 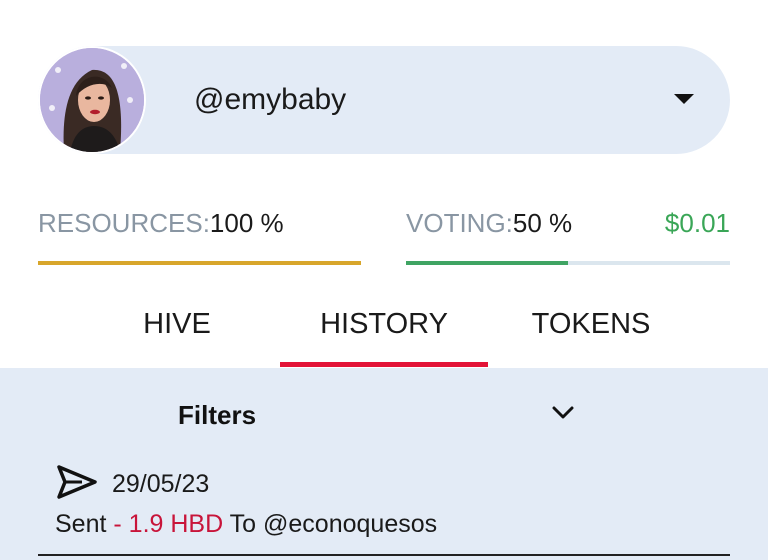 What do you see at coordinates (684, 99) in the screenshot?
I see `caret-down-icon` at bounding box center [684, 99].